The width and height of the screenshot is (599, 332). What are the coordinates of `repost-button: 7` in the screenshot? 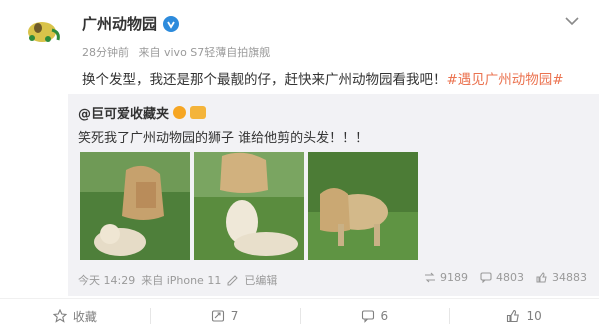 It's located at (224, 316).